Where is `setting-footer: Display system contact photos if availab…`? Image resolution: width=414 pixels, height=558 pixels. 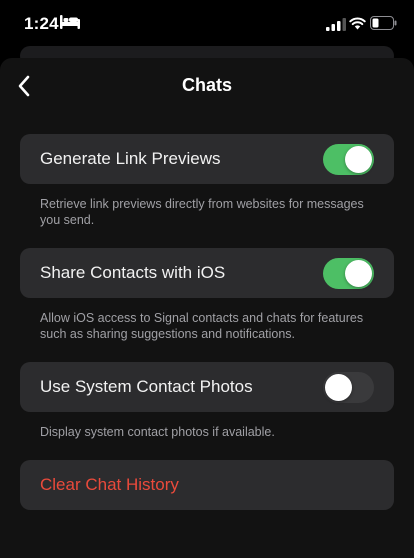 setting-footer: Display system contact photos if availab… is located at coordinates (157, 432).